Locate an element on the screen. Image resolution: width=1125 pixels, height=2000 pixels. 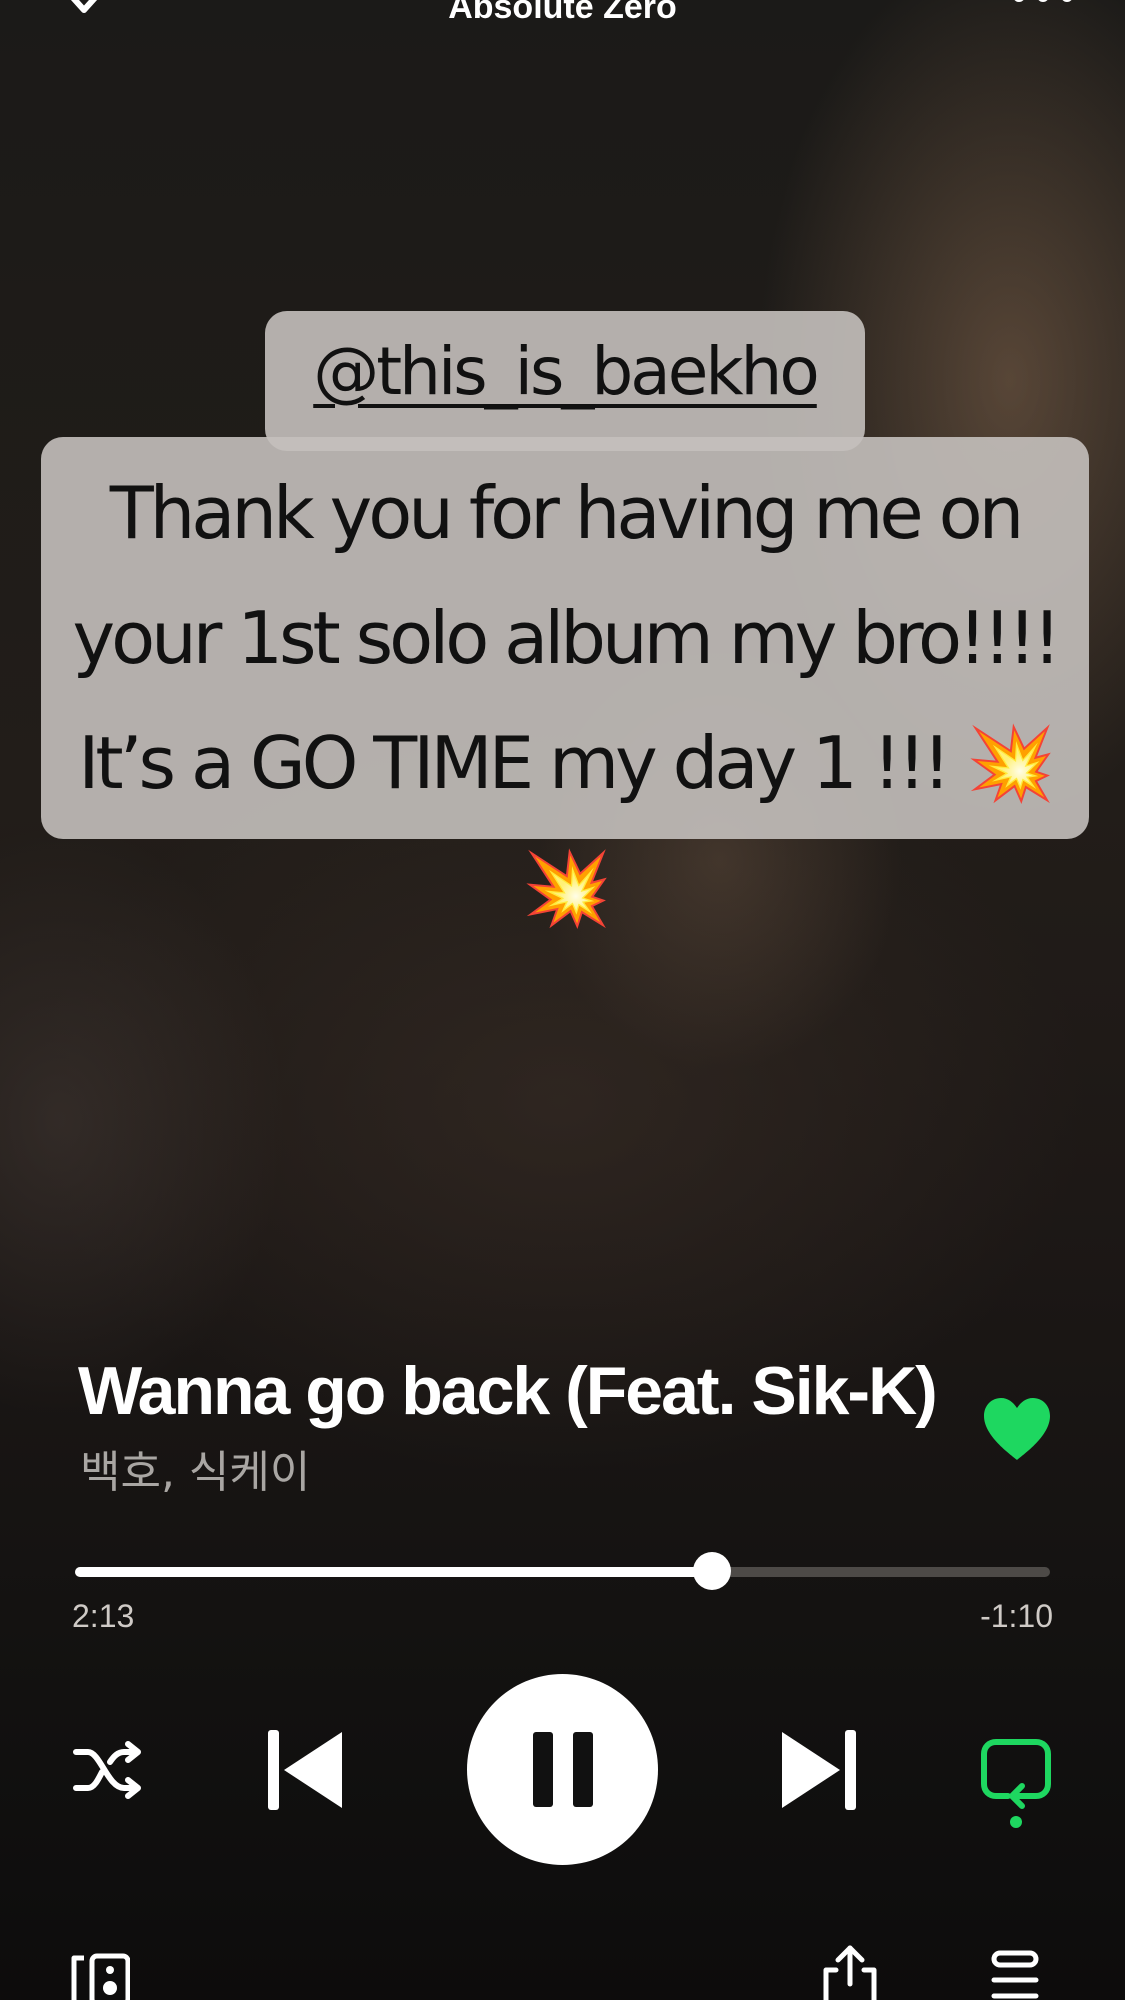
progress-bar is located at coordinates (562, 1571).